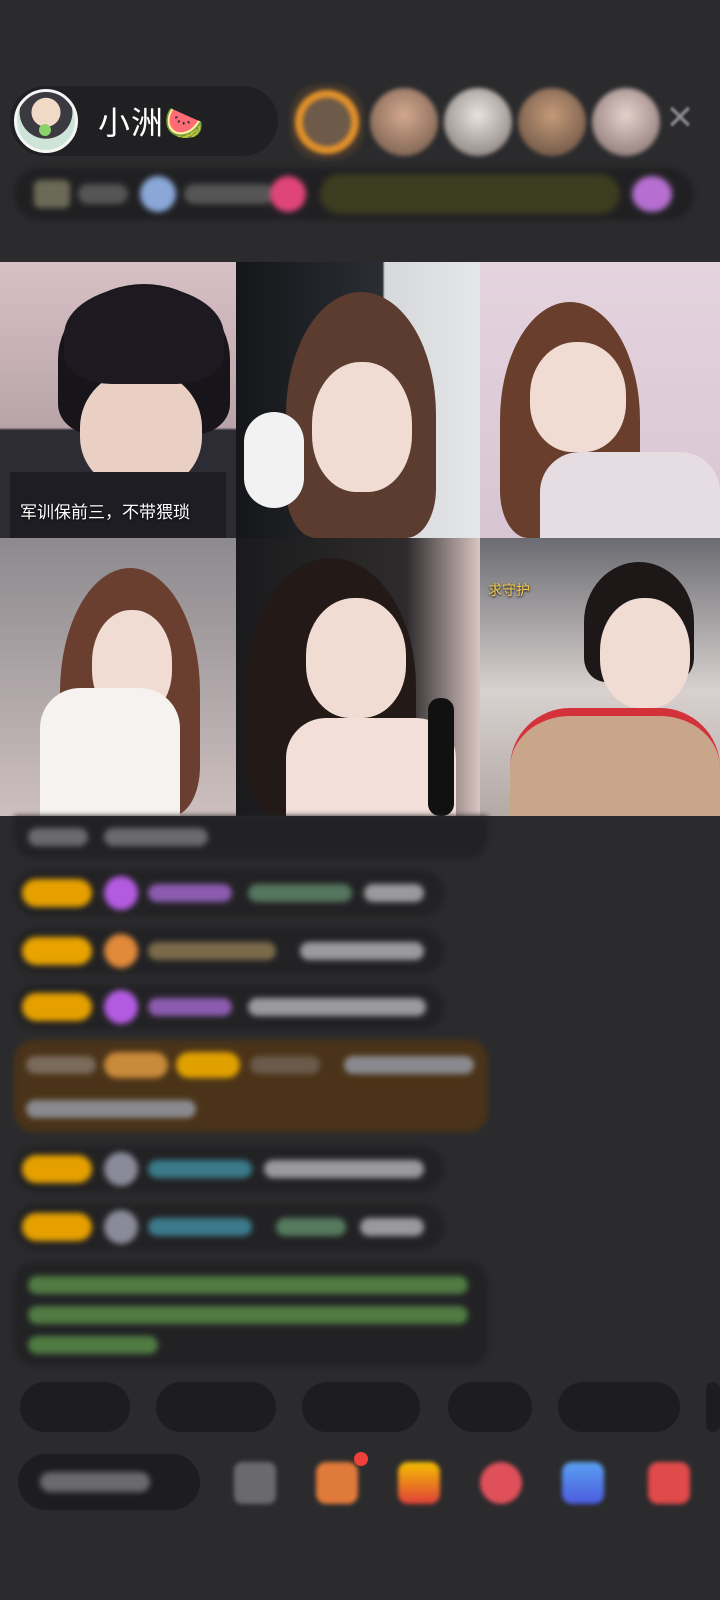  Describe the element at coordinates (46, 121) in the screenshot. I see `host-avatar` at that location.